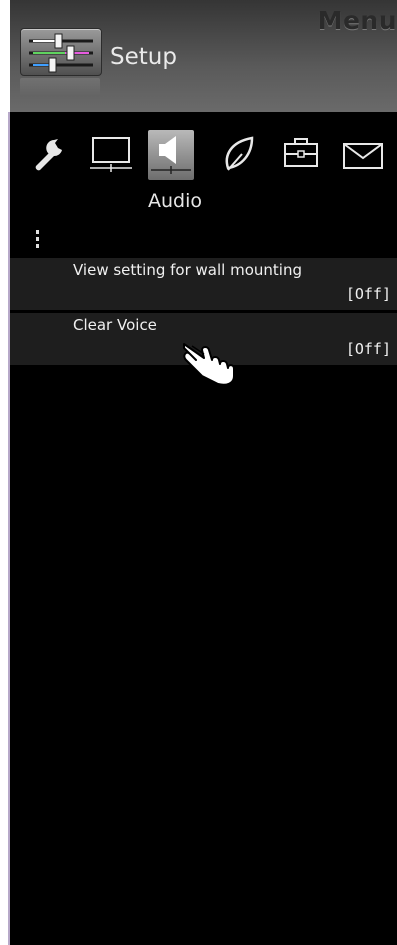  What do you see at coordinates (115, 325) in the screenshot?
I see `setting-label: Clear Voice` at bounding box center [115, 325].